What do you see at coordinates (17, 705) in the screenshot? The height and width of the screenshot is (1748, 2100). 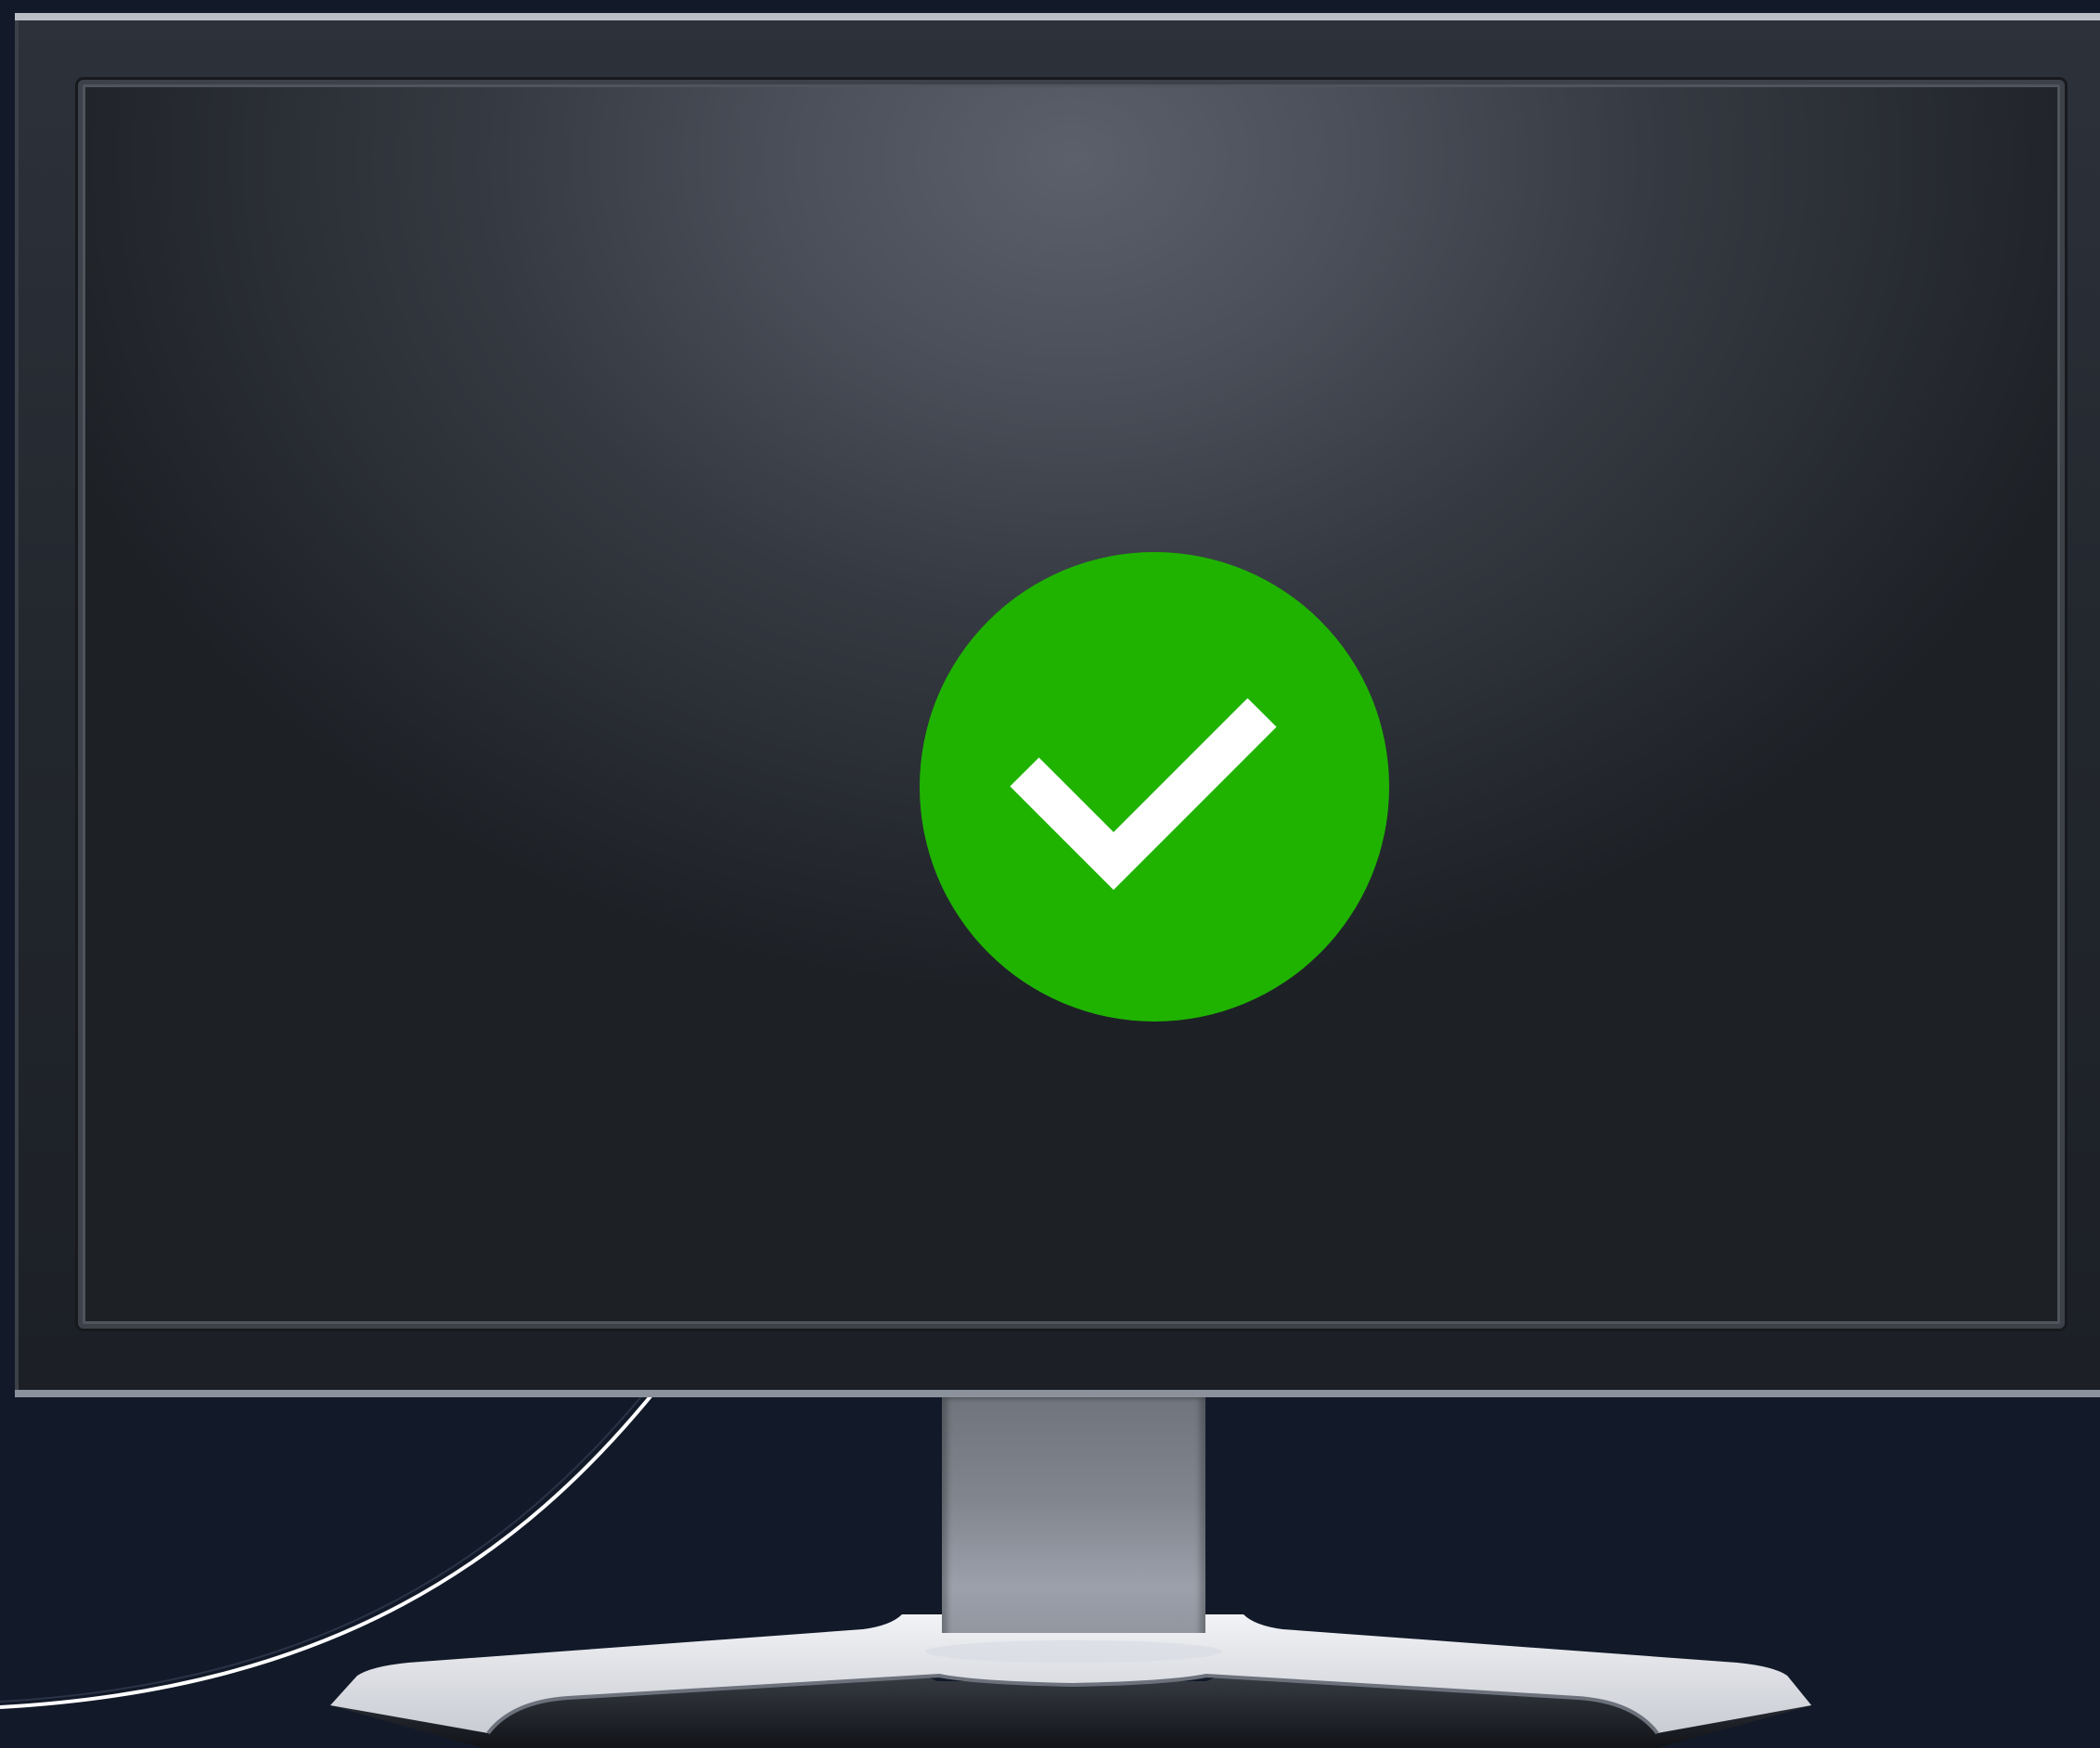 I see `bezel-edge` at bounding box center [17, 705].